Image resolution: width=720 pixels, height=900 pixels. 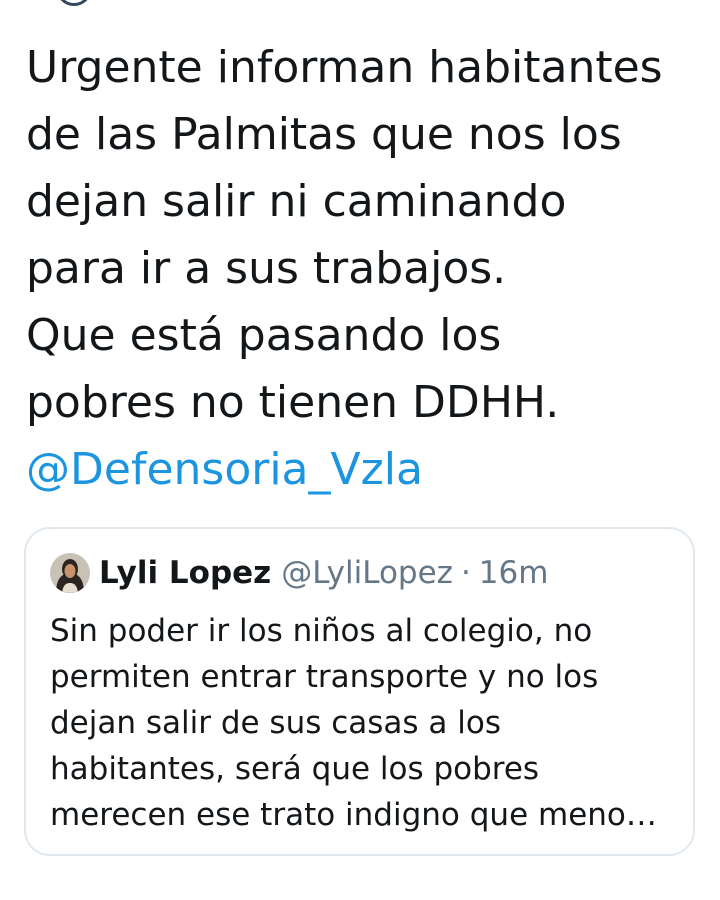 What do you see at coordinates (74, 3) in the screenshot?
I see `author-avatar` at bounding box center [74, 3].